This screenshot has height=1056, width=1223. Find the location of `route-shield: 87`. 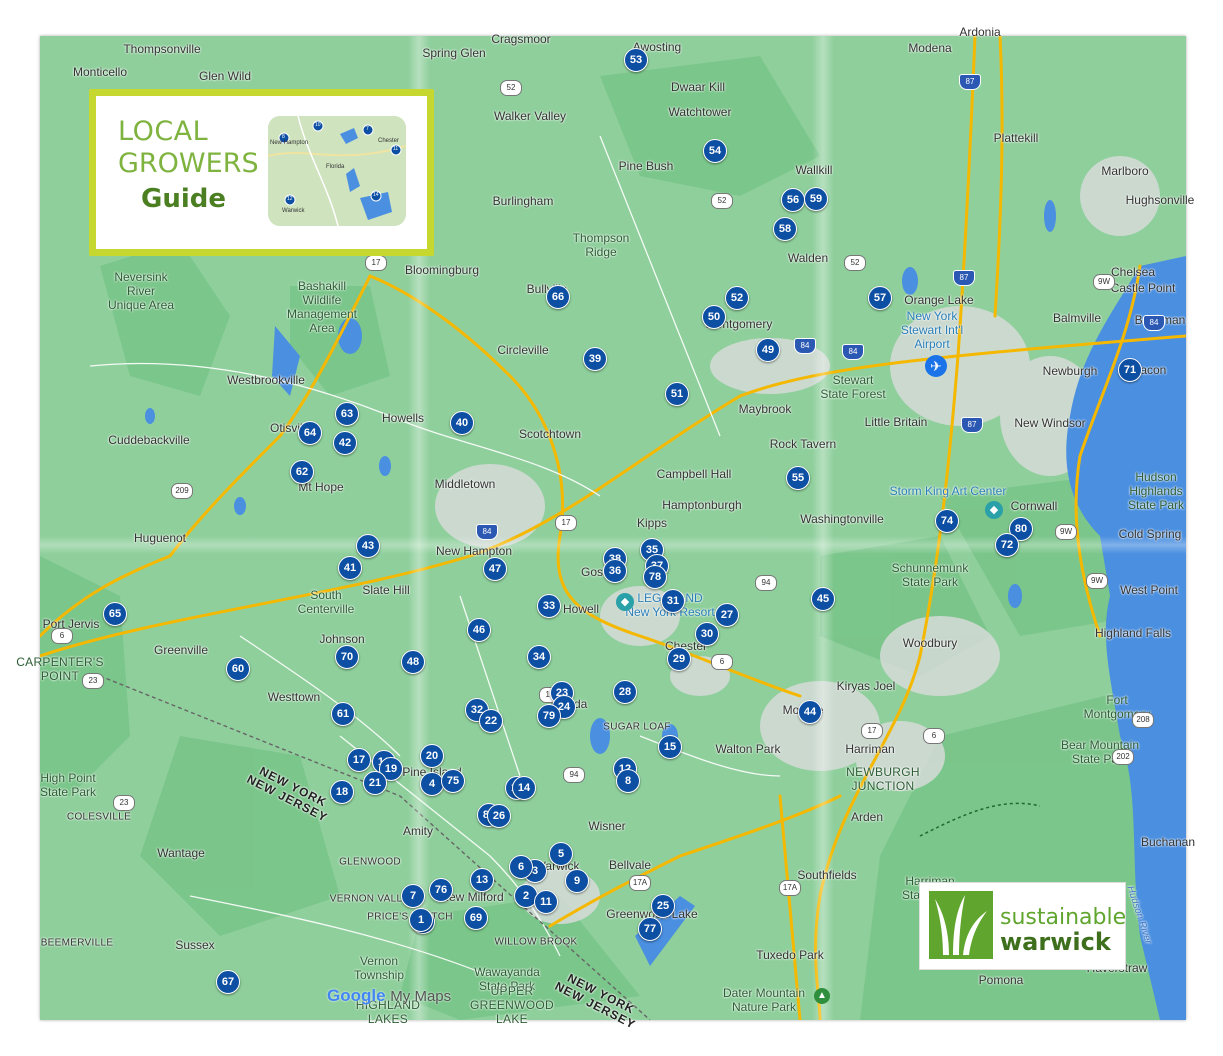

route-shield: 87 is located at coordinates (972, 425).